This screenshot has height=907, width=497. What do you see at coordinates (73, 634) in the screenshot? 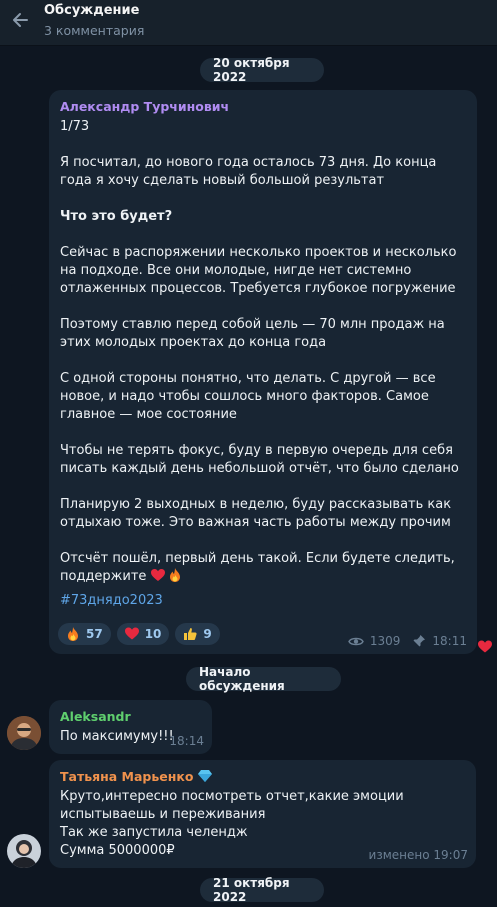
I see `fire-icon` at bounding box center [73, 634].